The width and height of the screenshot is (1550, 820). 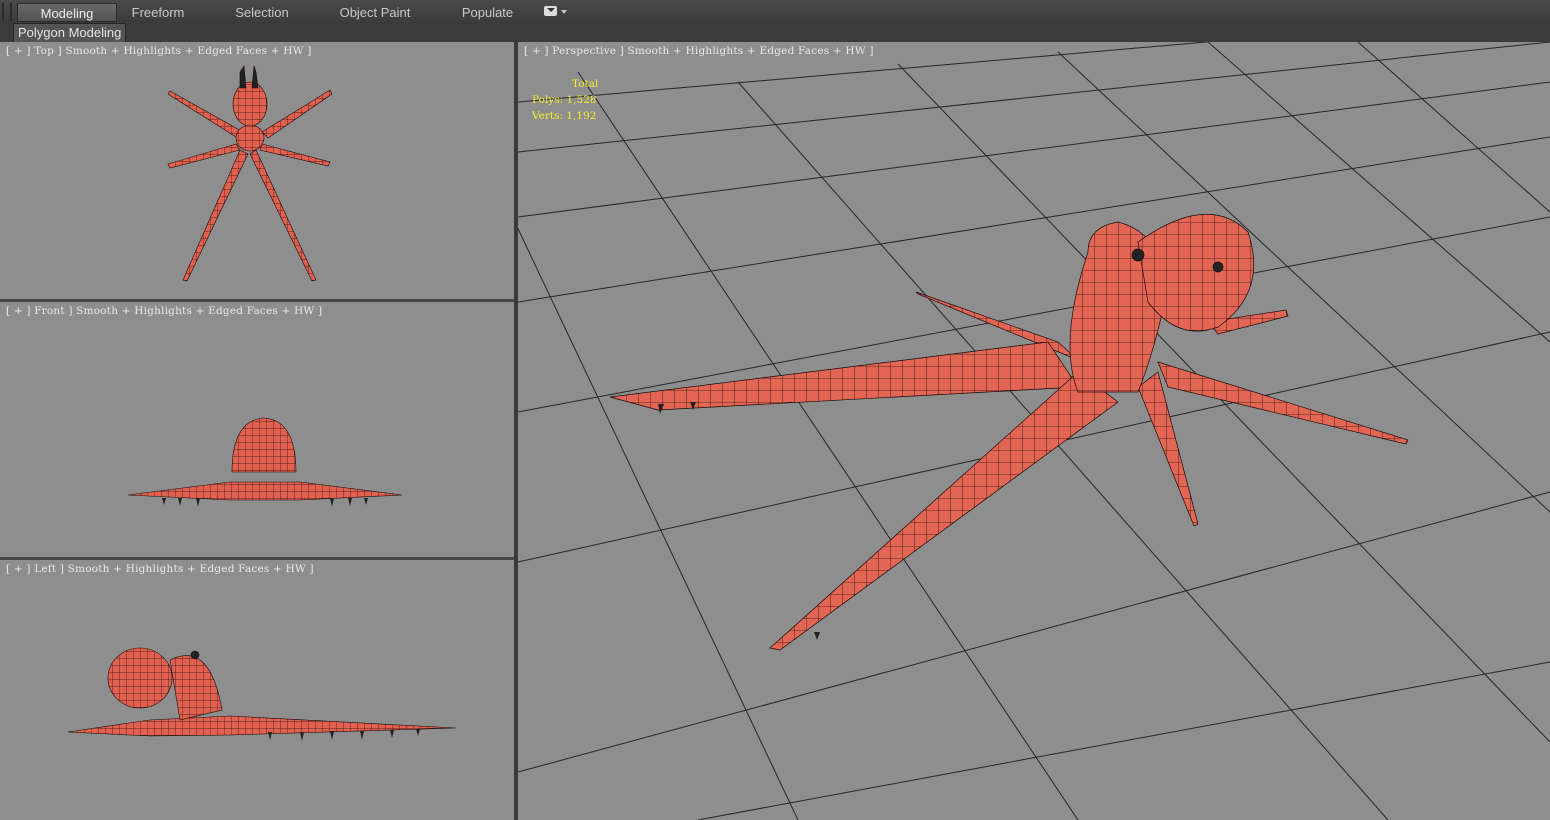 I want to click on chevron-down-icon, so click(x=564, y=12).